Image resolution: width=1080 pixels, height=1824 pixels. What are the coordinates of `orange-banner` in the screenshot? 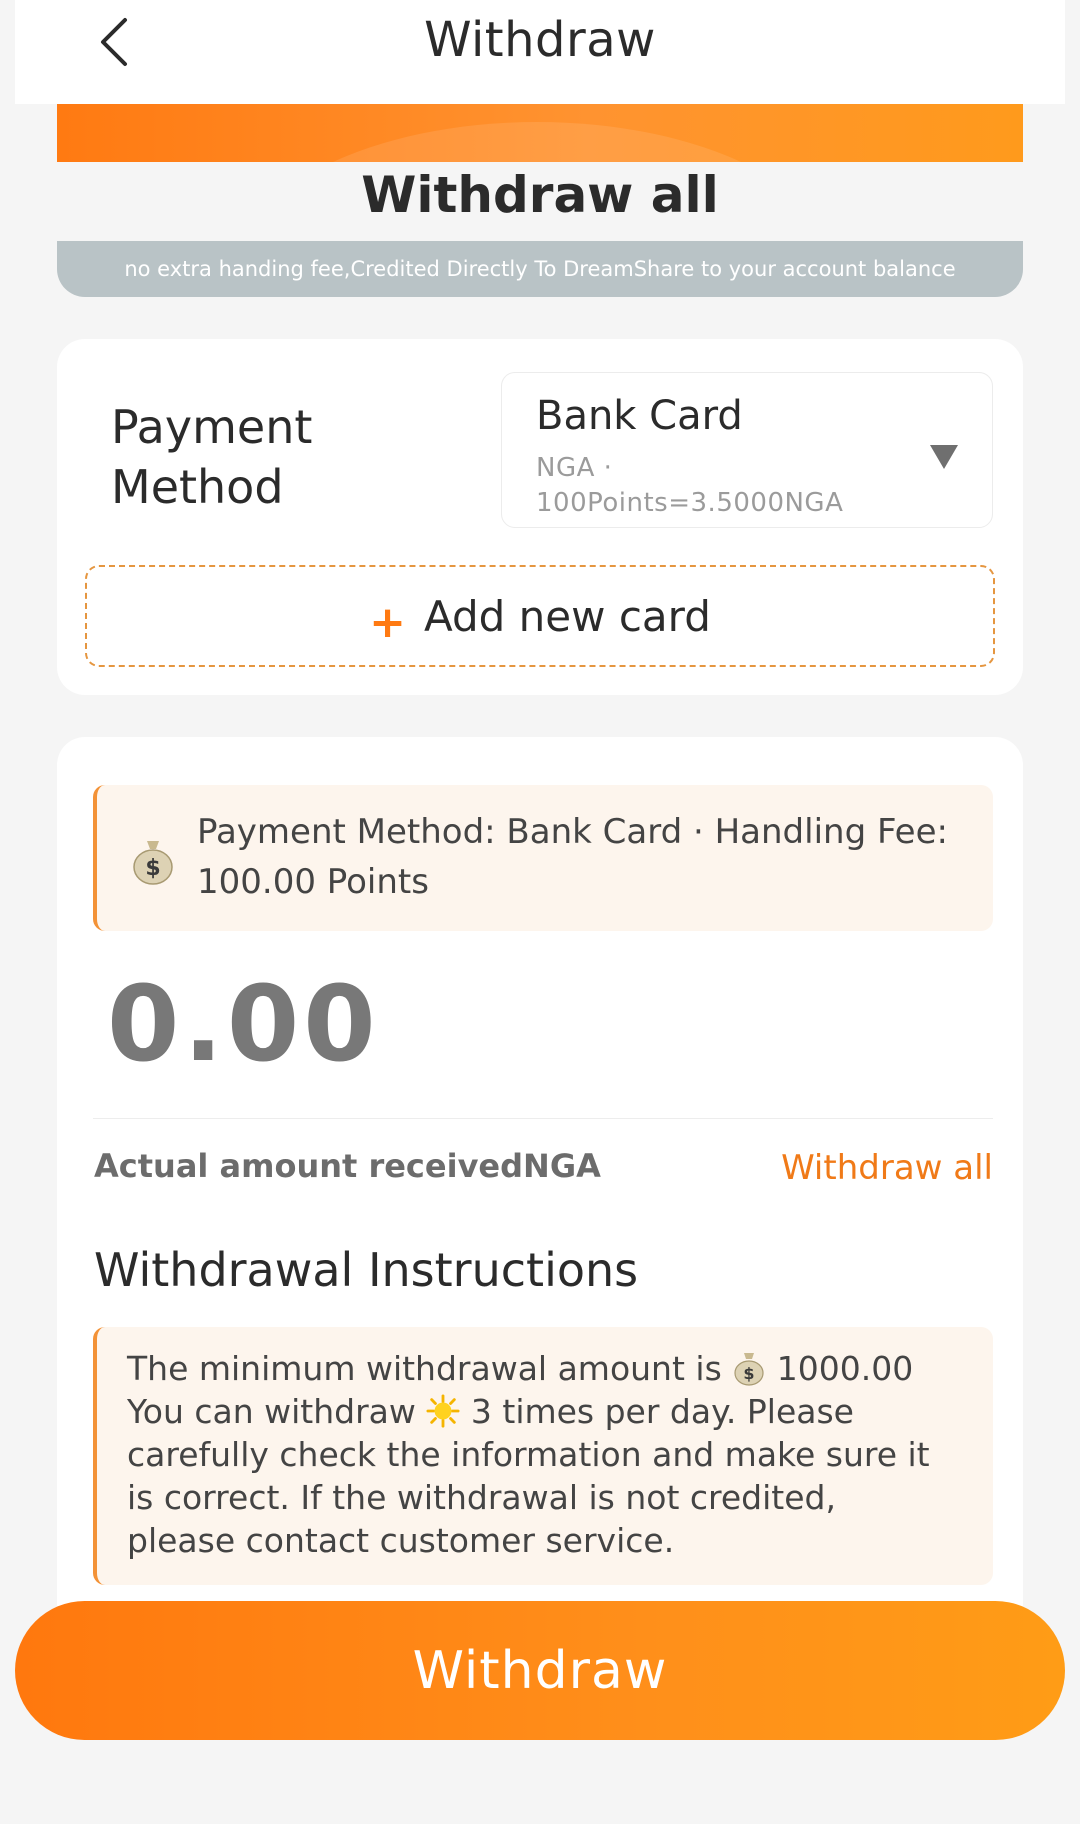 It's located at (540, 133).